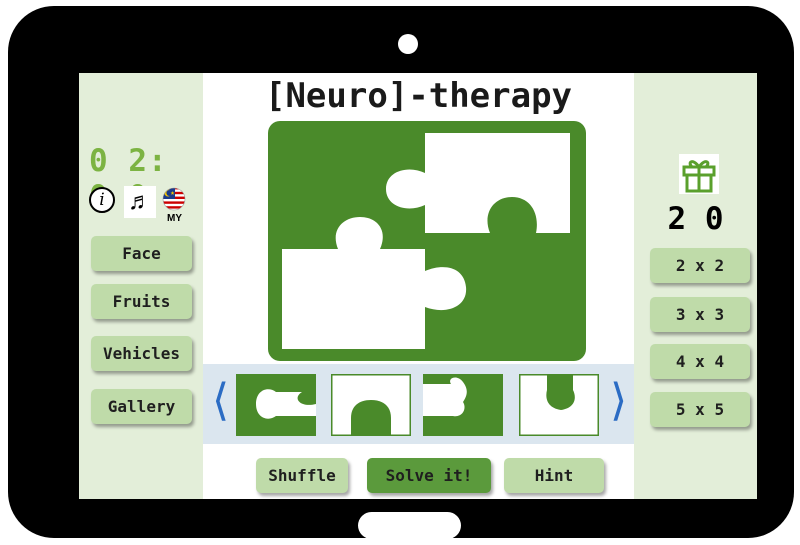 This screenshot has width=800, height=545. Describe the element at coordinates (302, 475) in the screenshot. I see `shuffle-button: Shuffle` at that location.